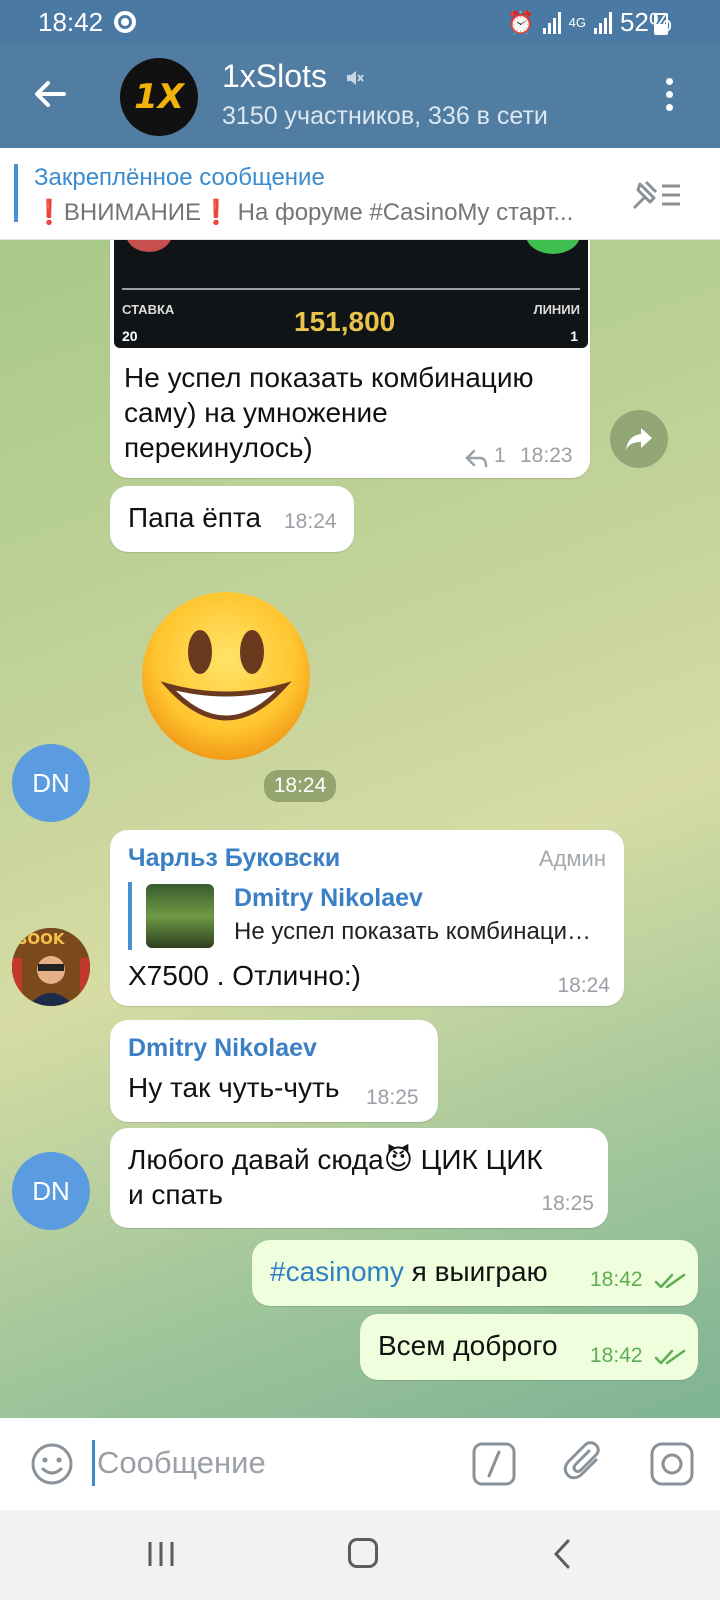  Describe the element at coordinates (589, 22) in the screenshot. I see `status-icons: ⏰ 4G 52%` at that location.